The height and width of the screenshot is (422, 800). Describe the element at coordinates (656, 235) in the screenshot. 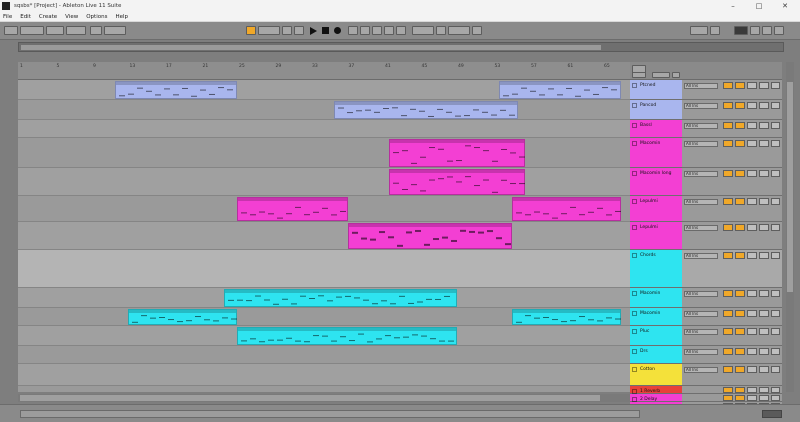

I see `track-name: Lepulmi` at that location.